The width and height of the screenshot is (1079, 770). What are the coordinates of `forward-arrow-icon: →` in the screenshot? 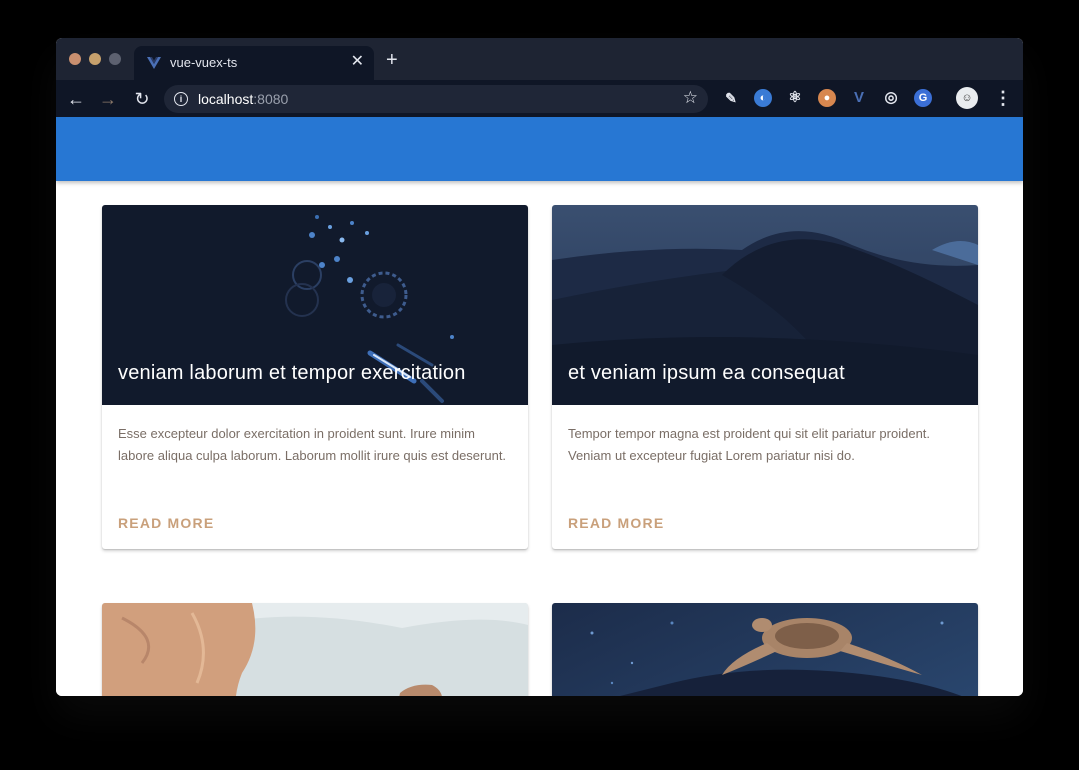 It's located at (108, 99).